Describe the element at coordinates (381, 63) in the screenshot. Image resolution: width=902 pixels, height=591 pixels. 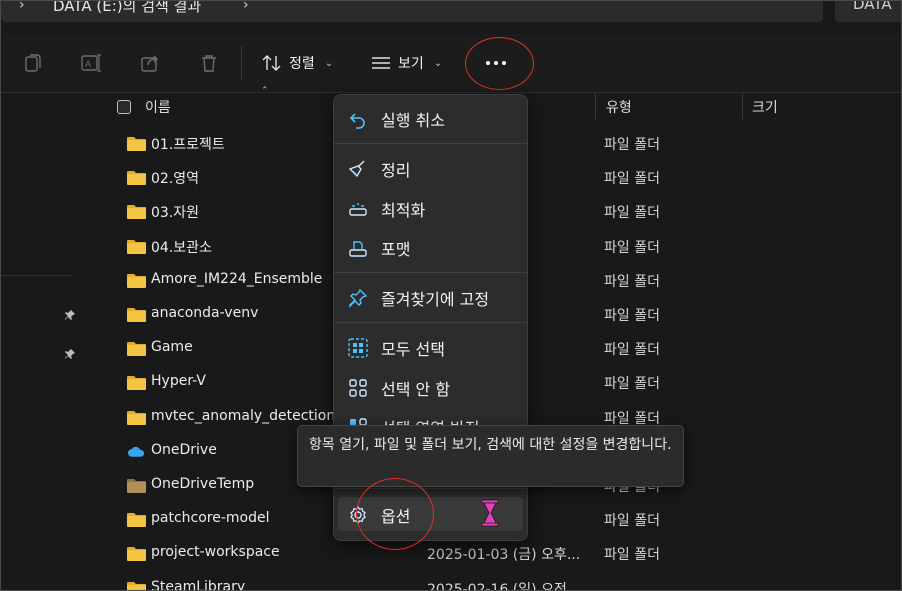
I see `view-icon` at that location.